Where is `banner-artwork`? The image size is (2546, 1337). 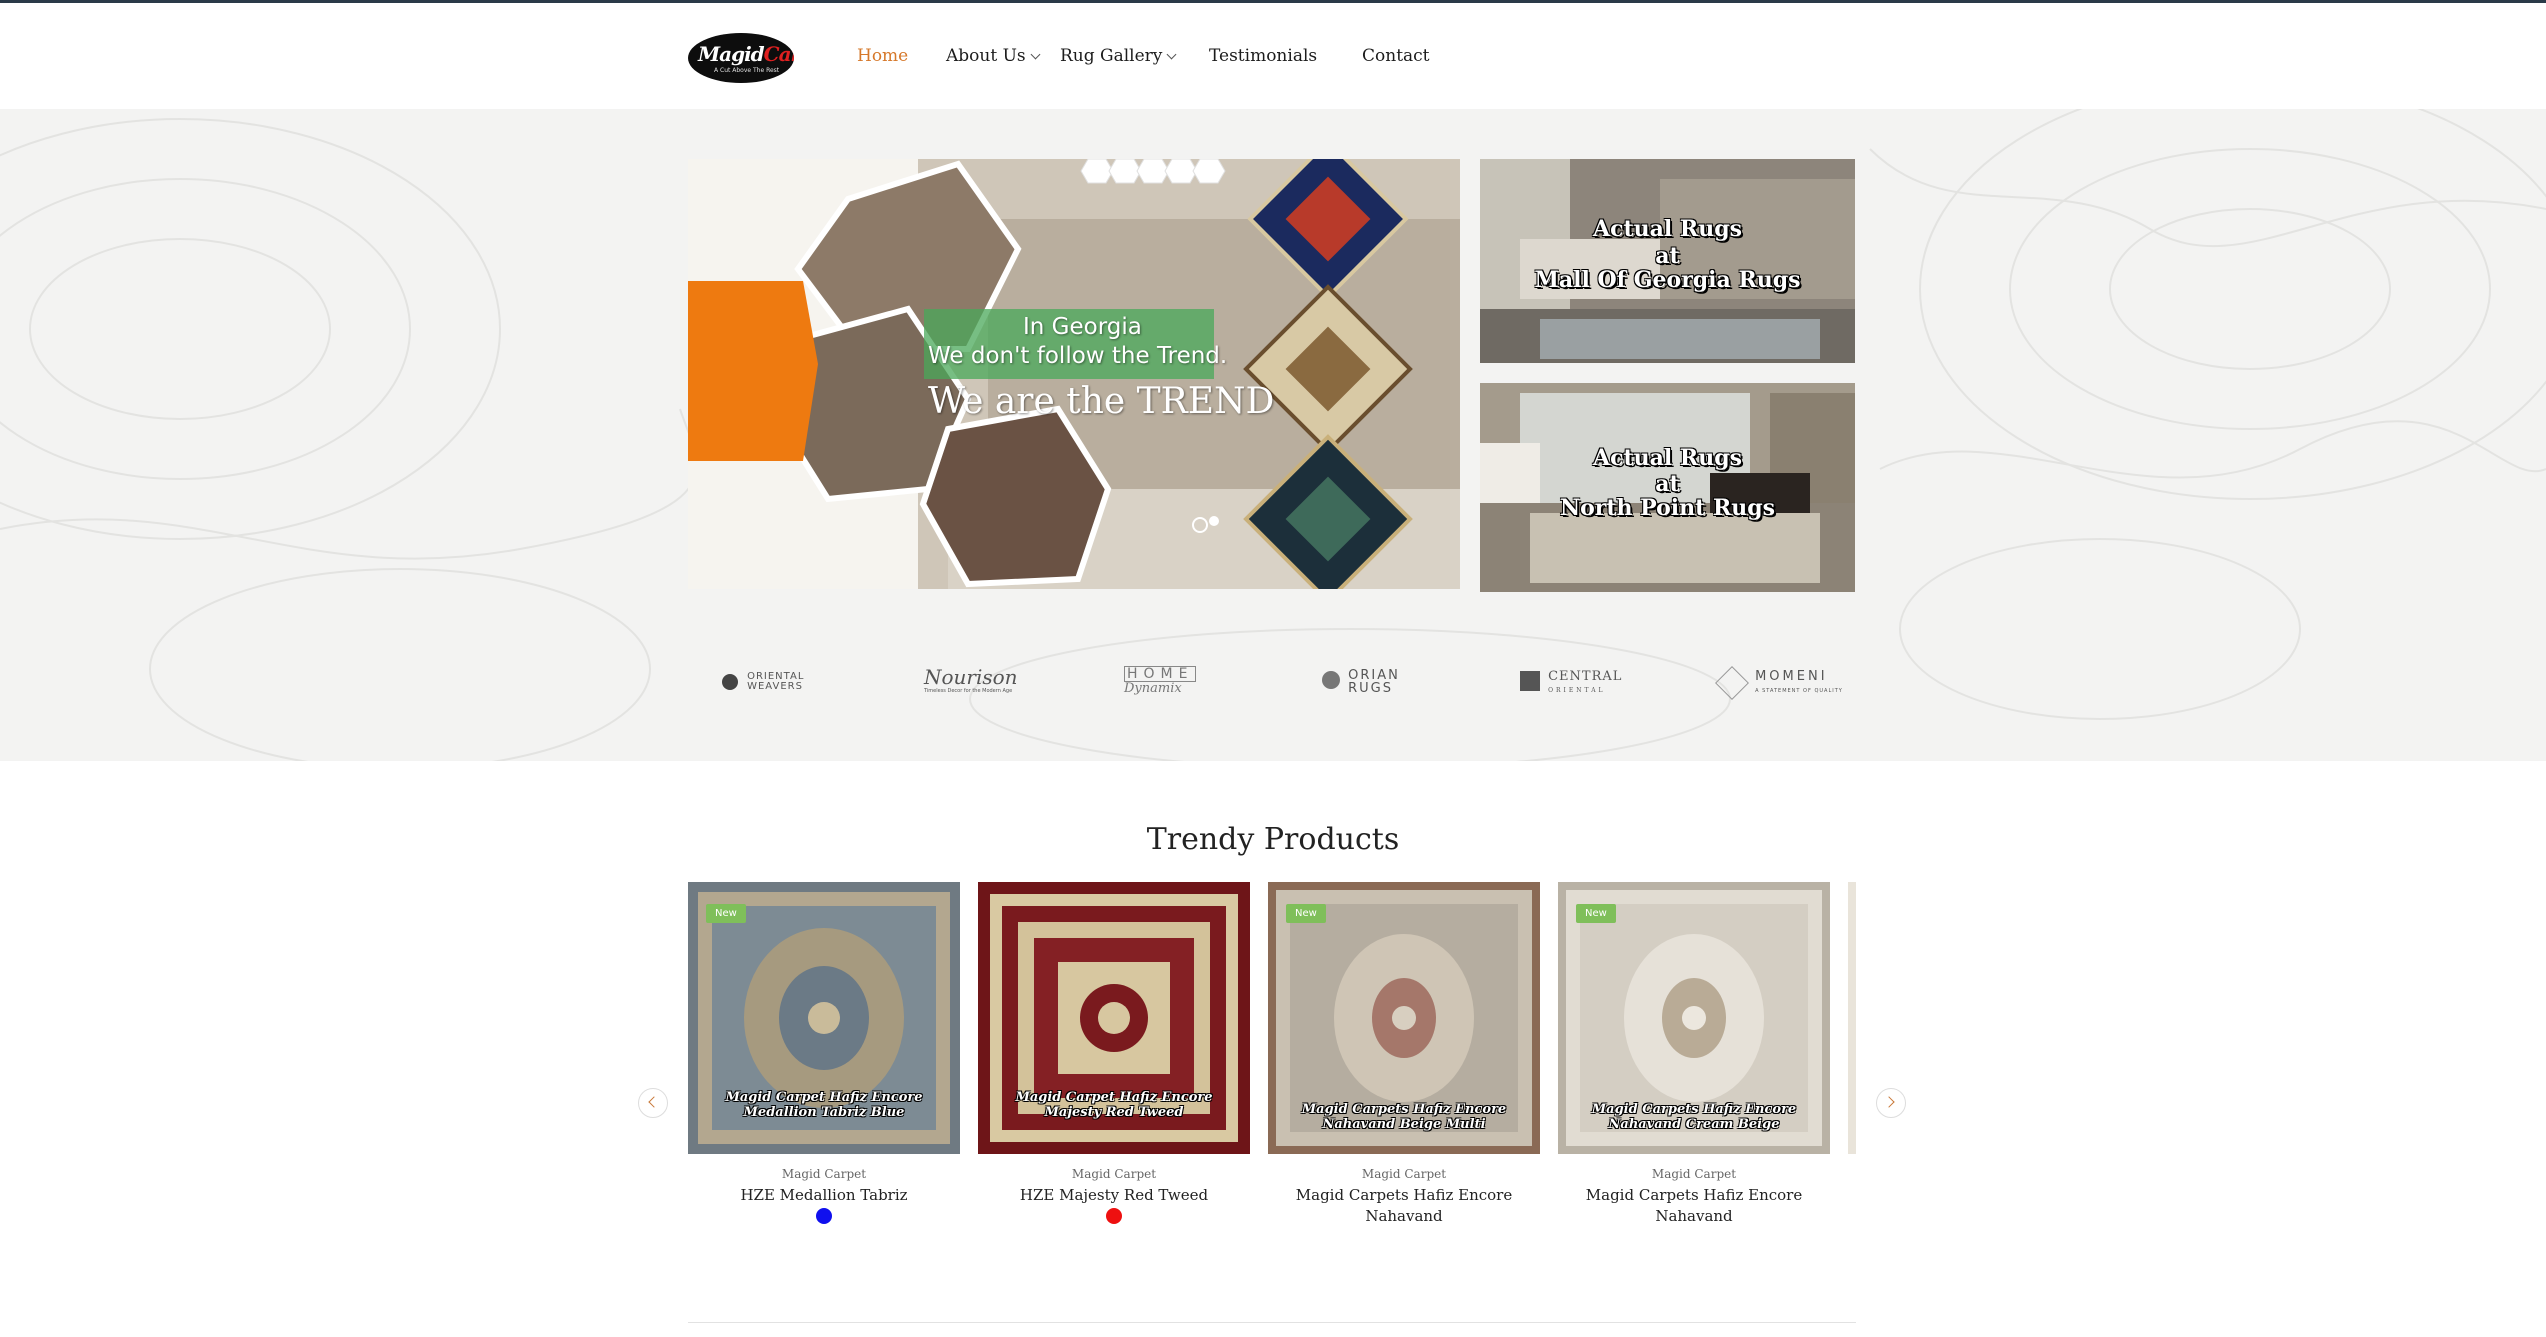
banner-artwork is located at coordinates (1074, 374).